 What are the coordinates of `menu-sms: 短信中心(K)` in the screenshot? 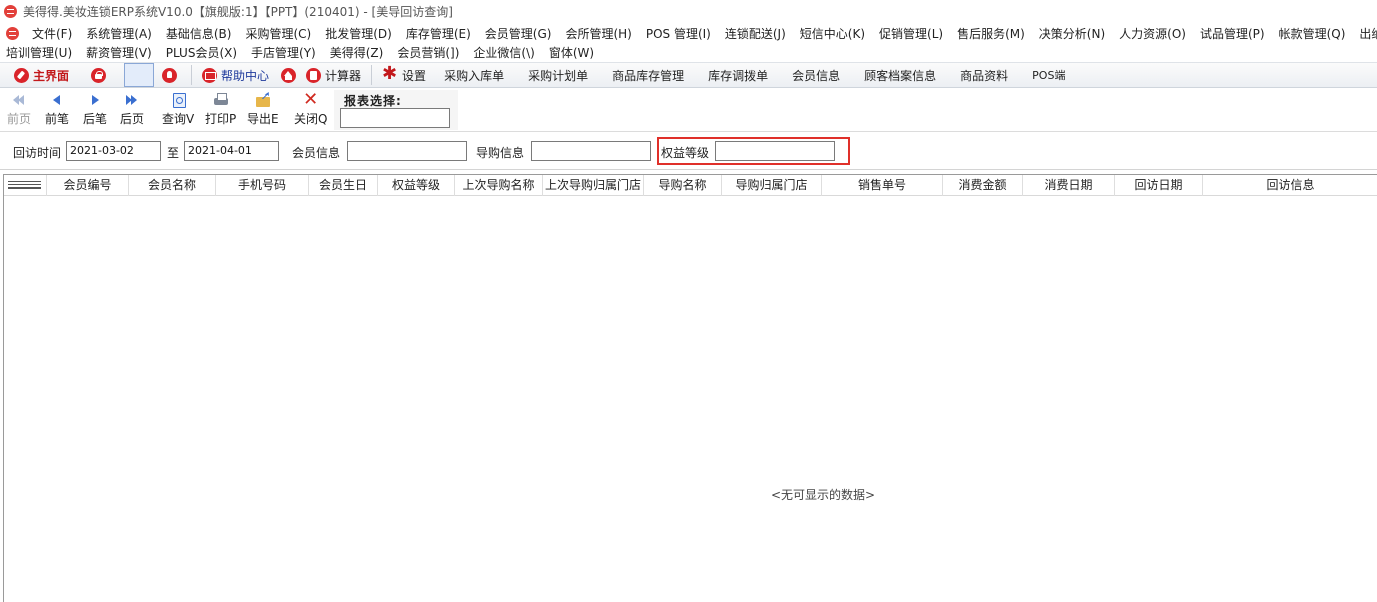 It's located at (832, 33).